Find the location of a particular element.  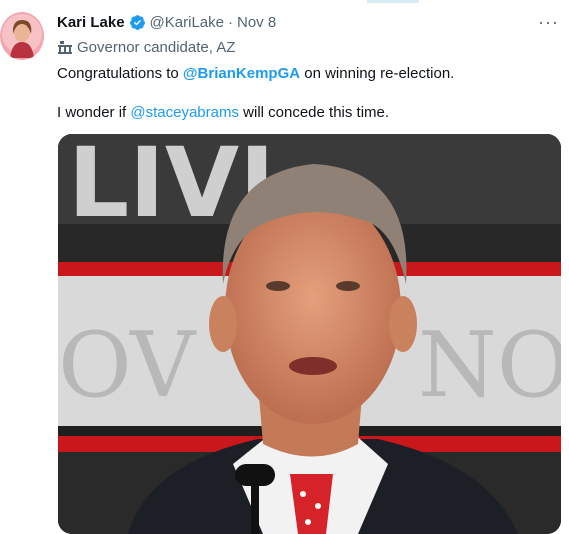

backdrop-letters-right: NO is located at coordinates (489, 365).